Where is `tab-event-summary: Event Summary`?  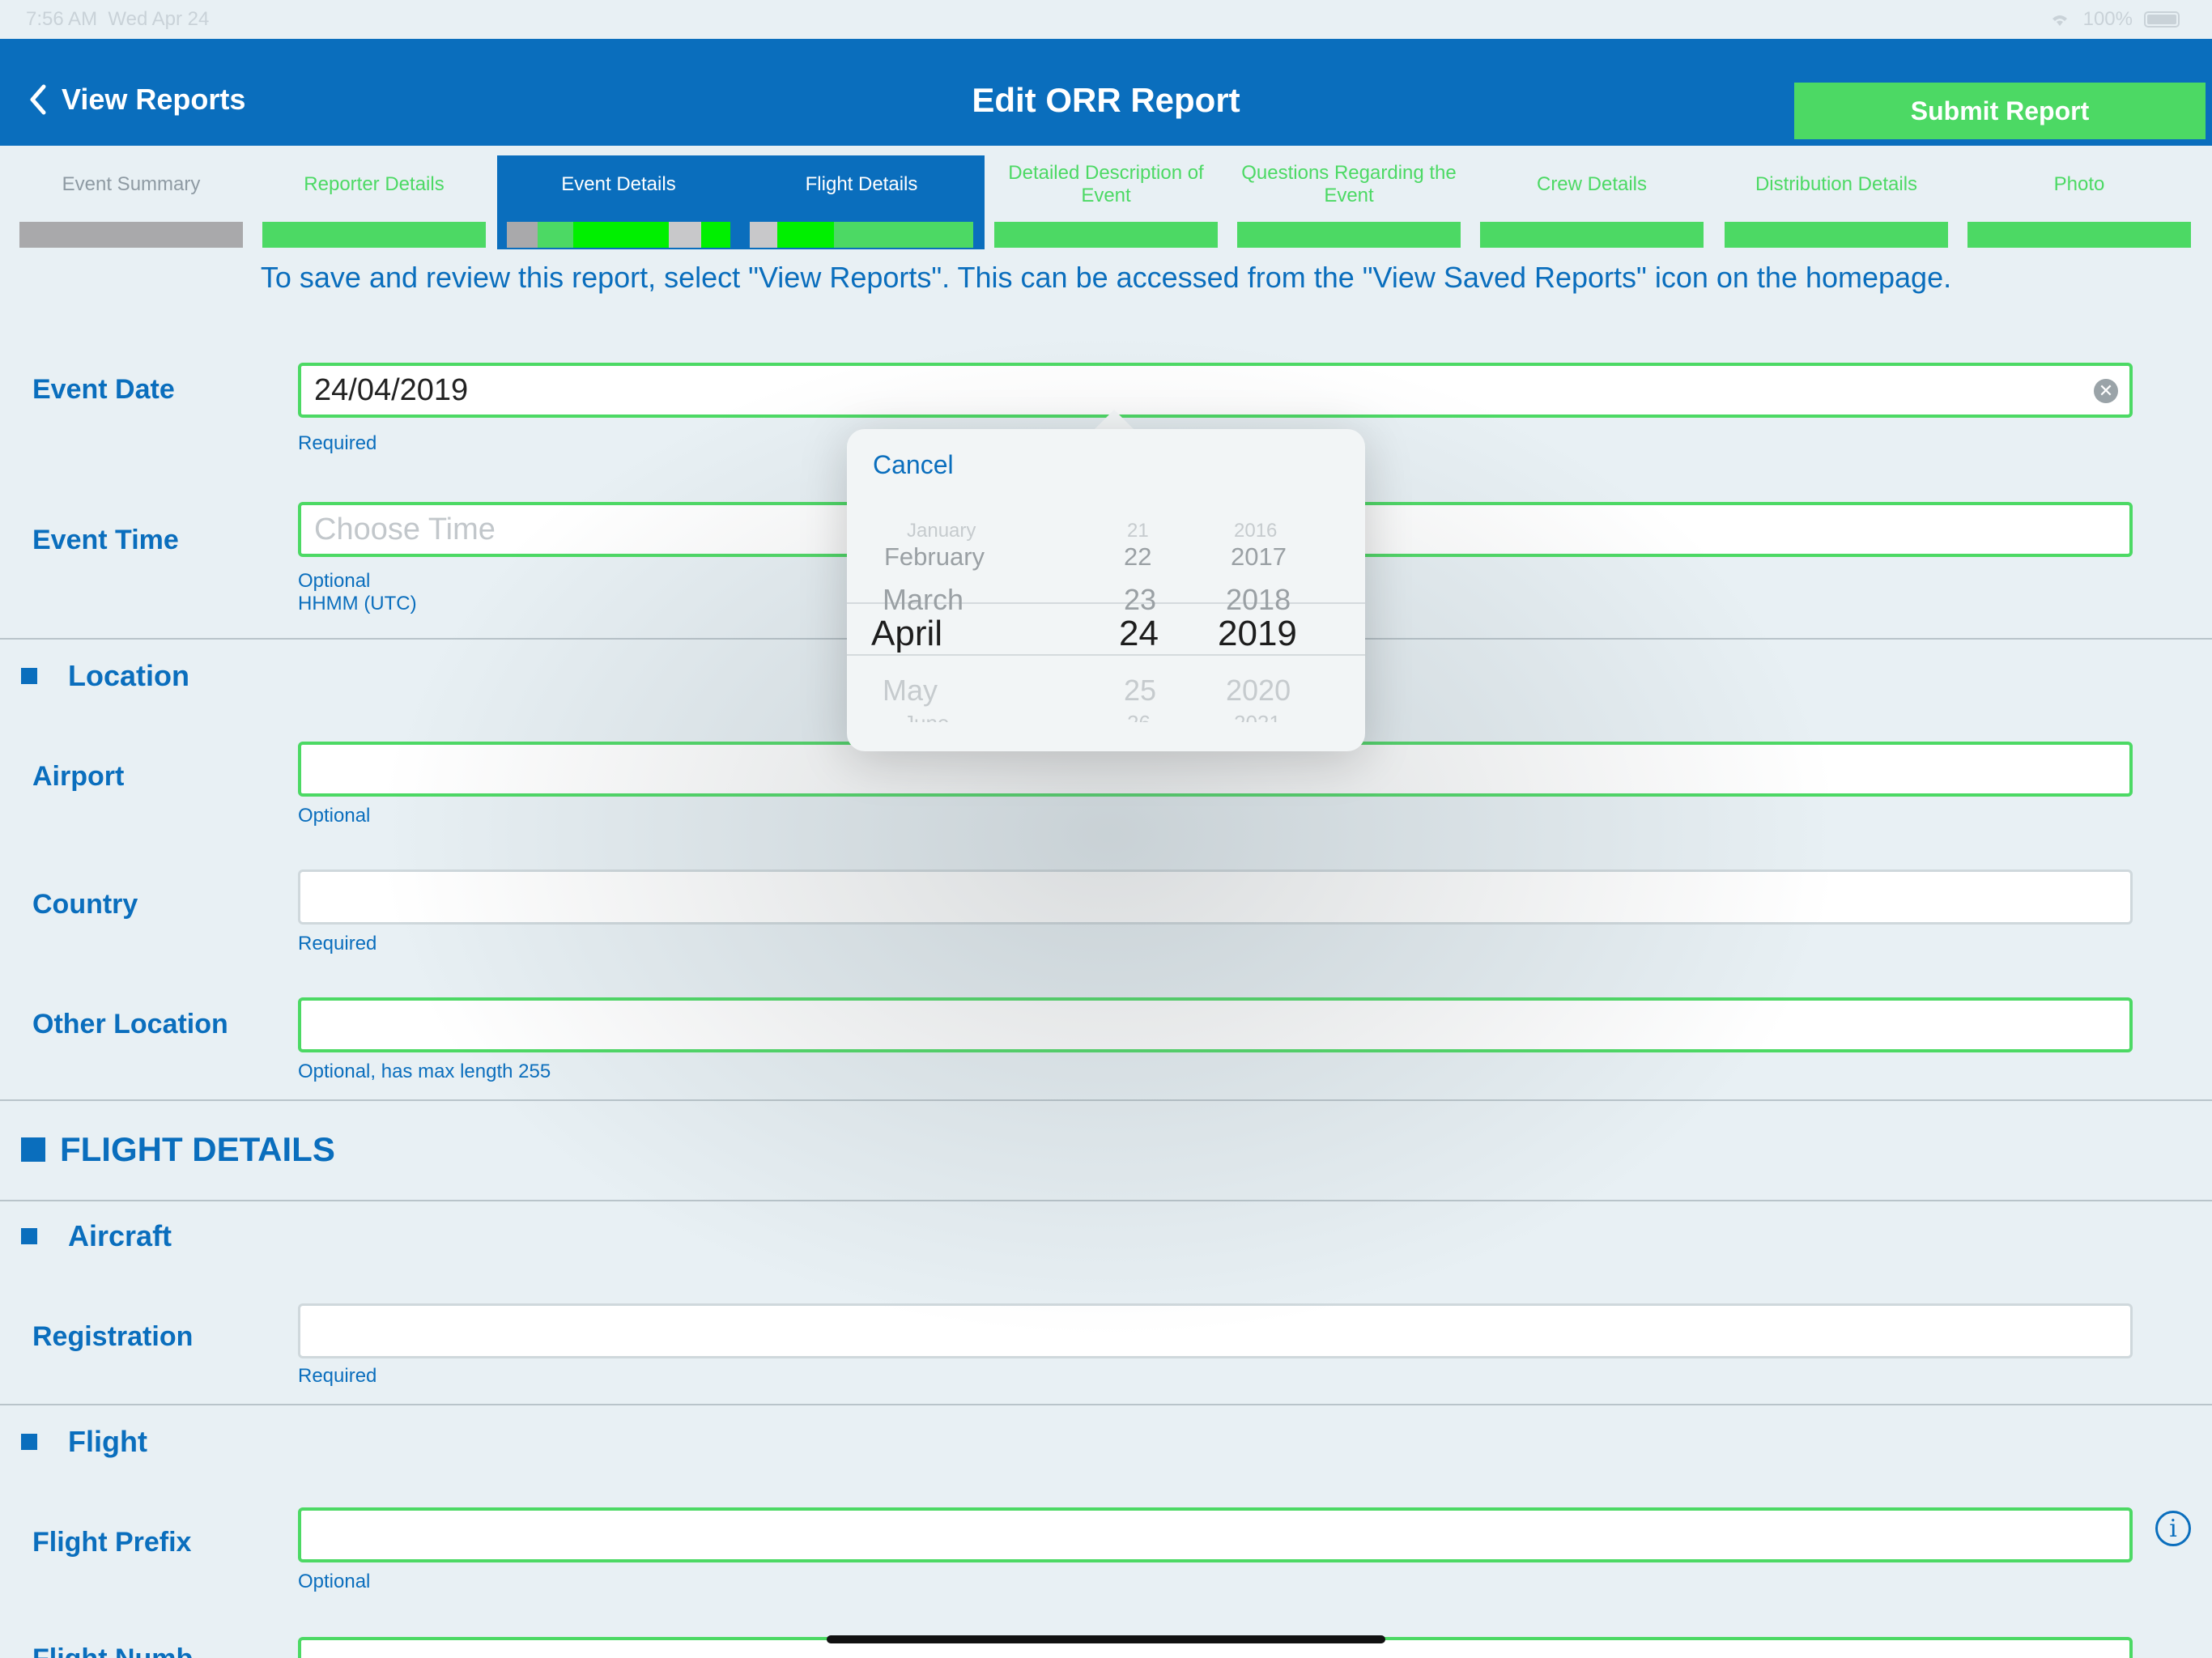 tab-event-summary: Event Summary is located at coordinates (132, 201).